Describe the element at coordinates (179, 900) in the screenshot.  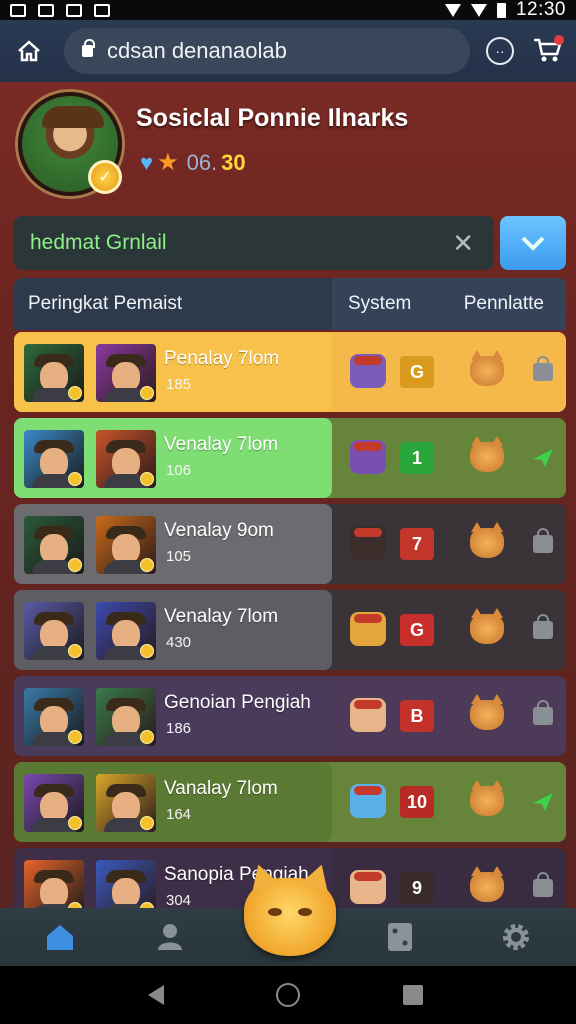
I see `player-score: 304` at that location.